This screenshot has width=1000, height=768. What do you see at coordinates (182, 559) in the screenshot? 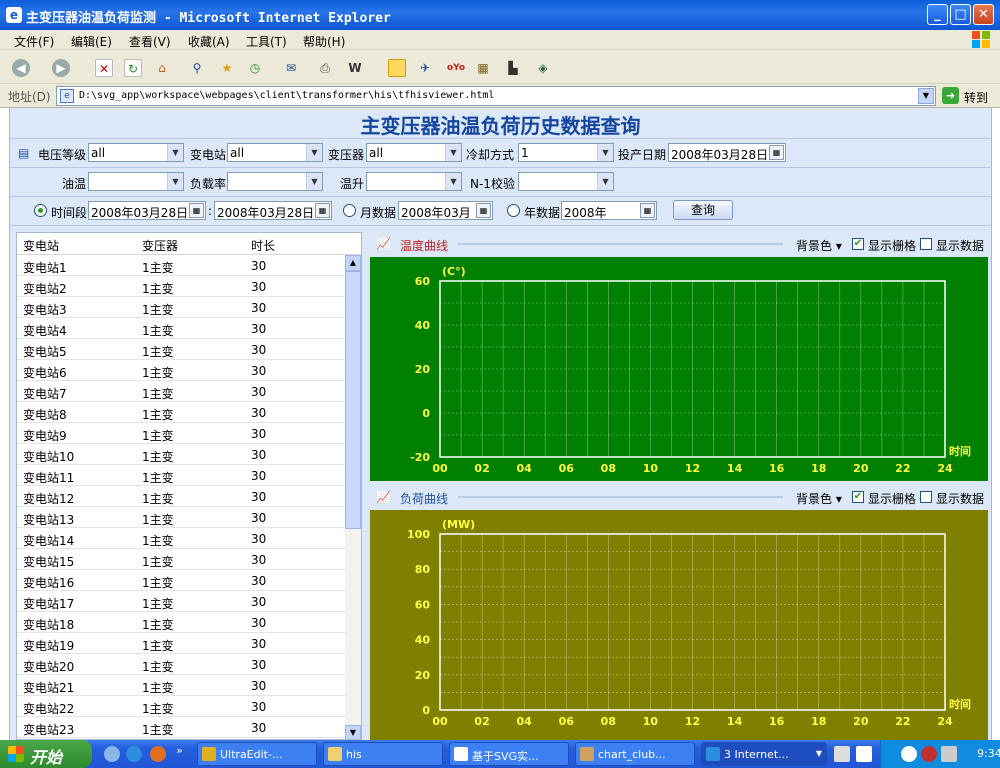
I see `table-row: 变电站15 1主变 30` at bounding box center [182, 559].